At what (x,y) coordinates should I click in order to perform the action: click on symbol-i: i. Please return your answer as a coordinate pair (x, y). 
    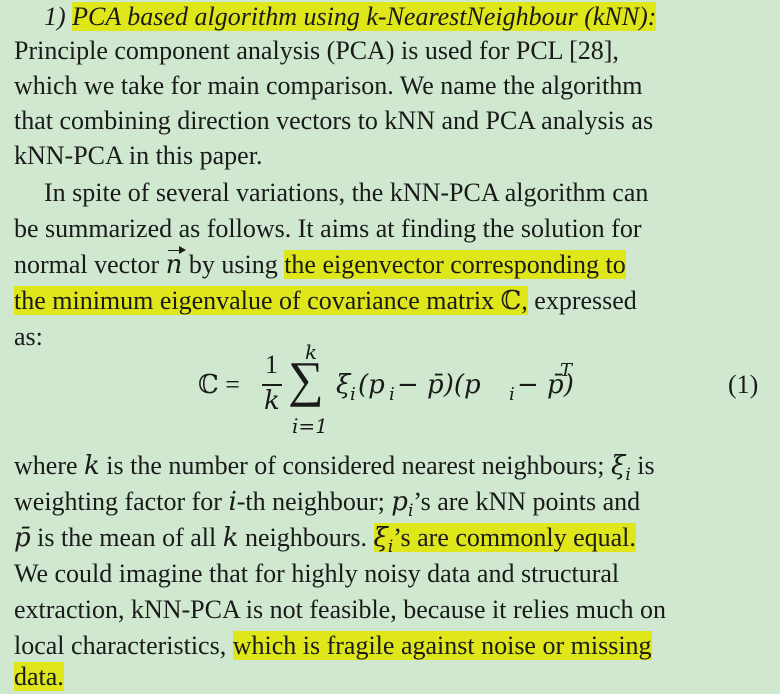
    Looking at the image, I should click on (232, 502).